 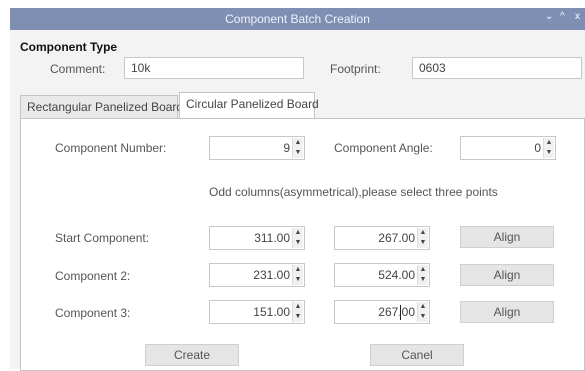 What do you see at coordinates (257, 148) in the screenshot?
I see `component-number-spinbox: 9 ▲ ▼` at bounding box center [257, 148].